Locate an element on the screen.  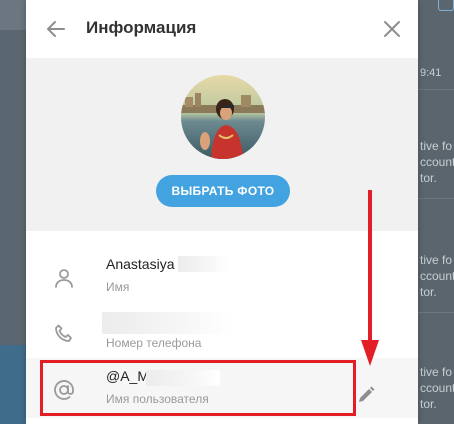
username-highlight-box is located at coordinates (198, 388).